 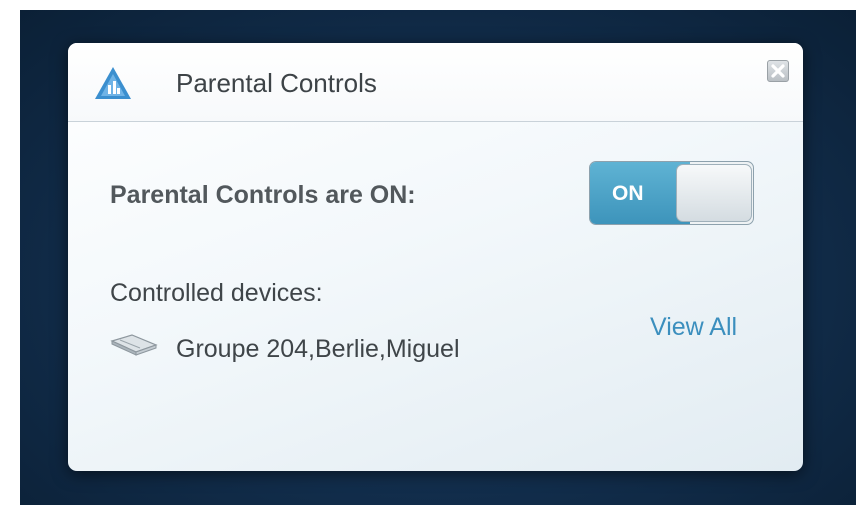 What do you see at coordinates (628, 193) in the screenshot?
I see `toggle-on-label: ON` at bounding box center [628, 193].